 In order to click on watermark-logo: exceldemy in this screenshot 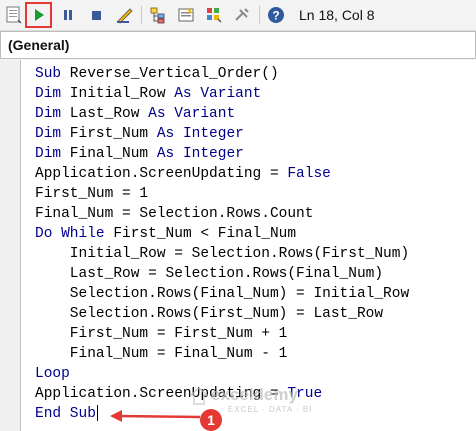, I will do `click(243, 395)`.